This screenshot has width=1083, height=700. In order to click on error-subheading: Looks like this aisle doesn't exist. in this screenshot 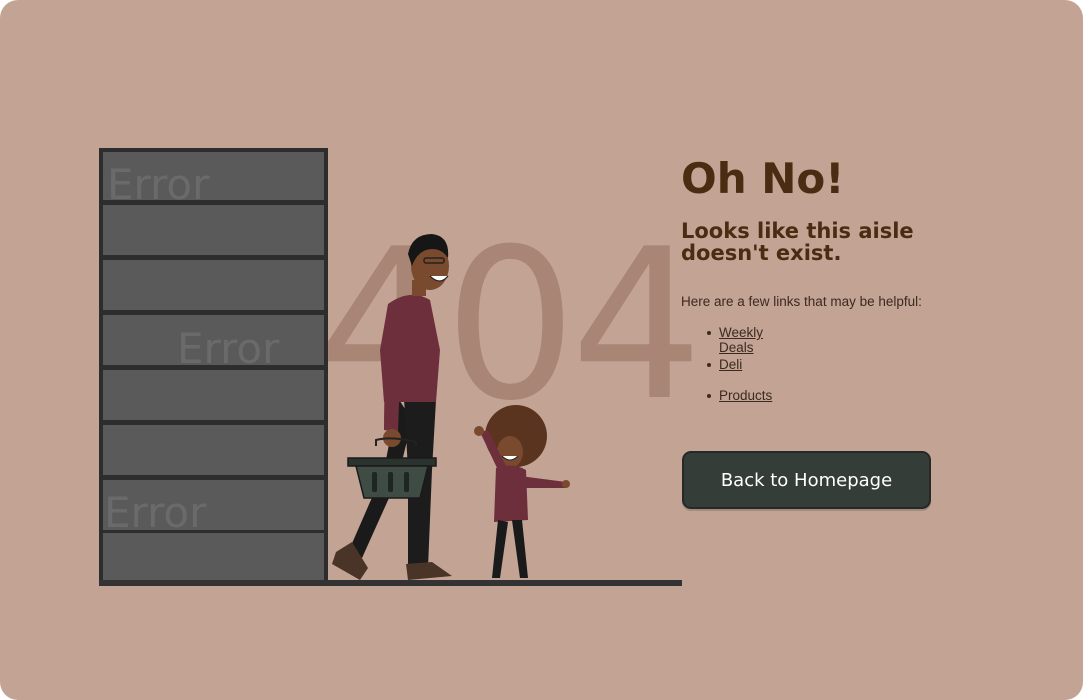, I will do `click(797, 242)`.